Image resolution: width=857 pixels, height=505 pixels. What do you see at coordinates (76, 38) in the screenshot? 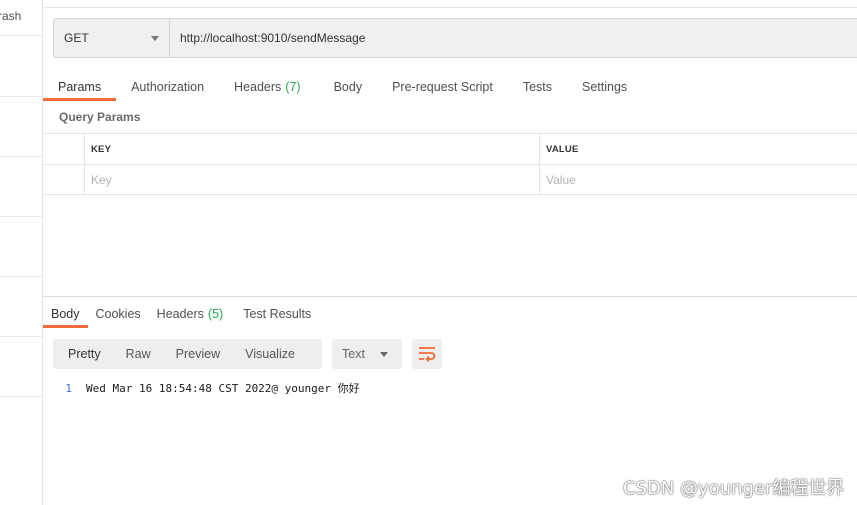
I see `method-value: GET` at bounding box center [76, 38].